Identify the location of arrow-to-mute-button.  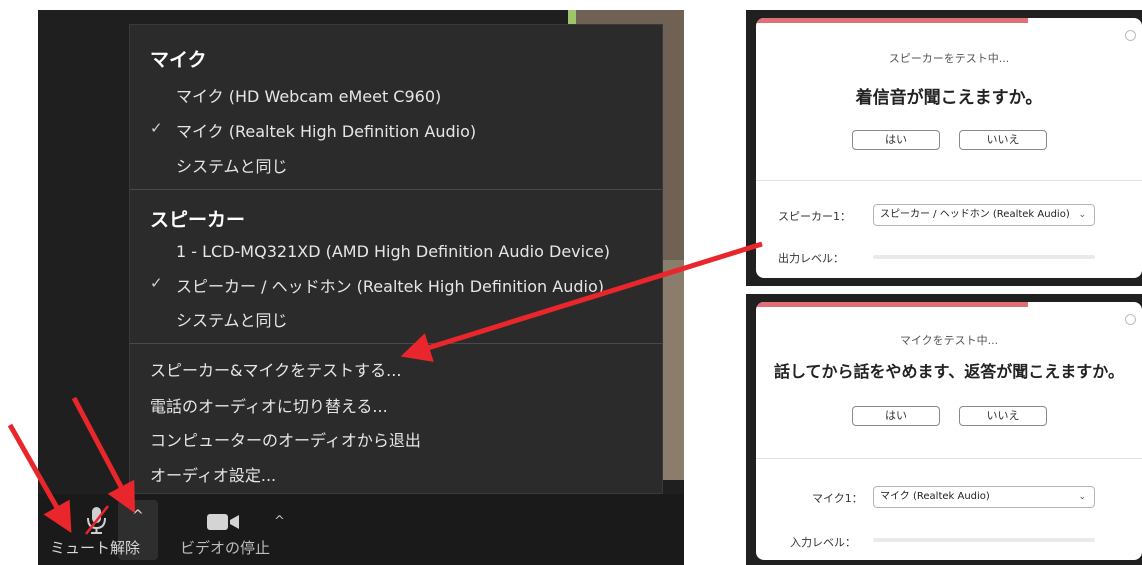
(39, 478).